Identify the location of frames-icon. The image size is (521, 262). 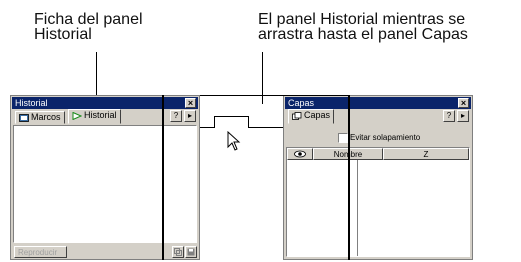
(24, 118).